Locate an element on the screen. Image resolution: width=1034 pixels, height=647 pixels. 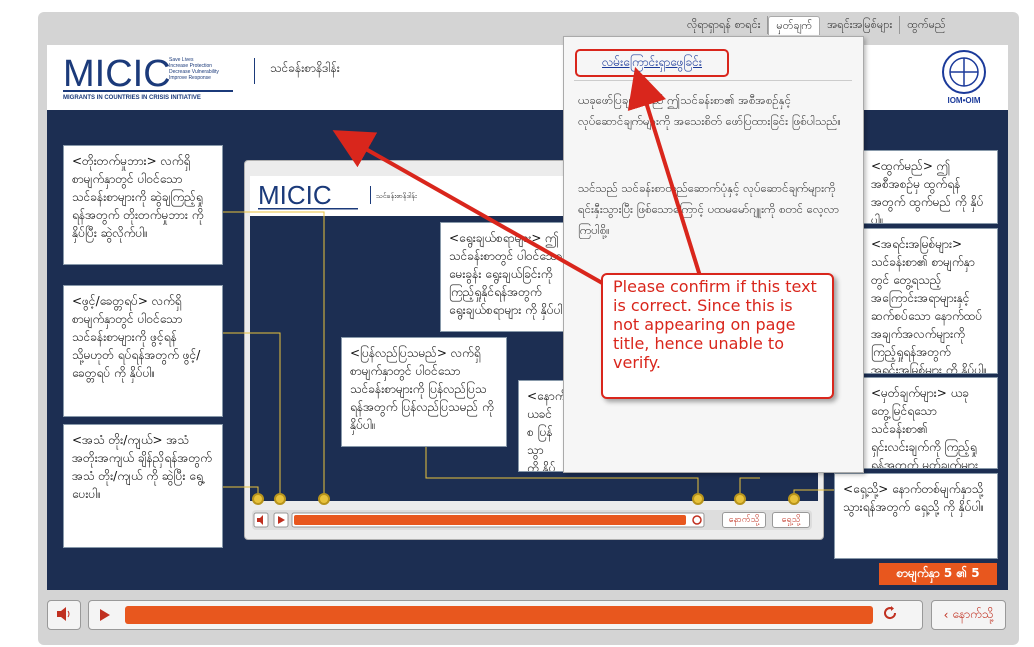
chevron-left-icon: ‹ is located at coordinates (946, 615).